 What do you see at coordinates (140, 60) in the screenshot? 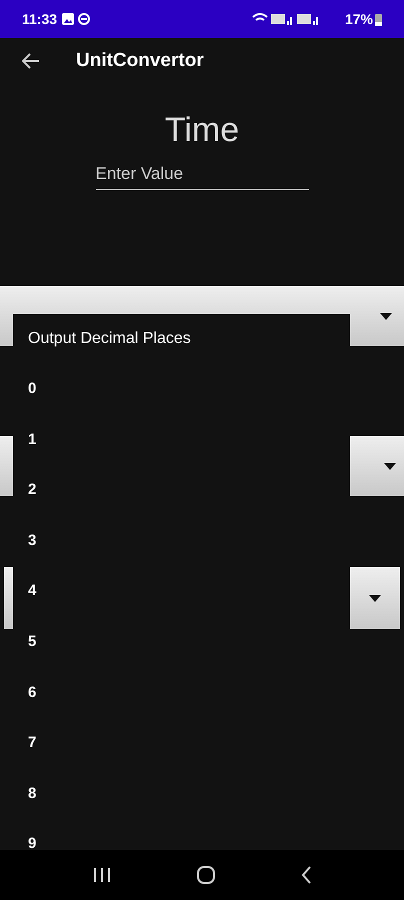
I see `app-title: UnitConvertor` at bounding box center [140, 60].